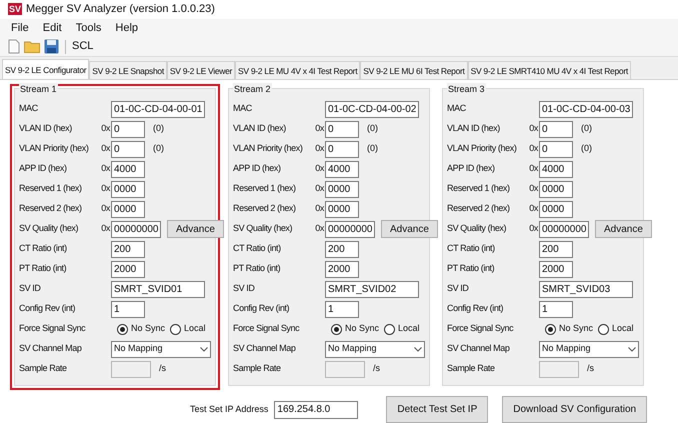 Image resolution: width=678 pixels, height=423 pixels. I want to click on menu-item: File, so click(20, 28).